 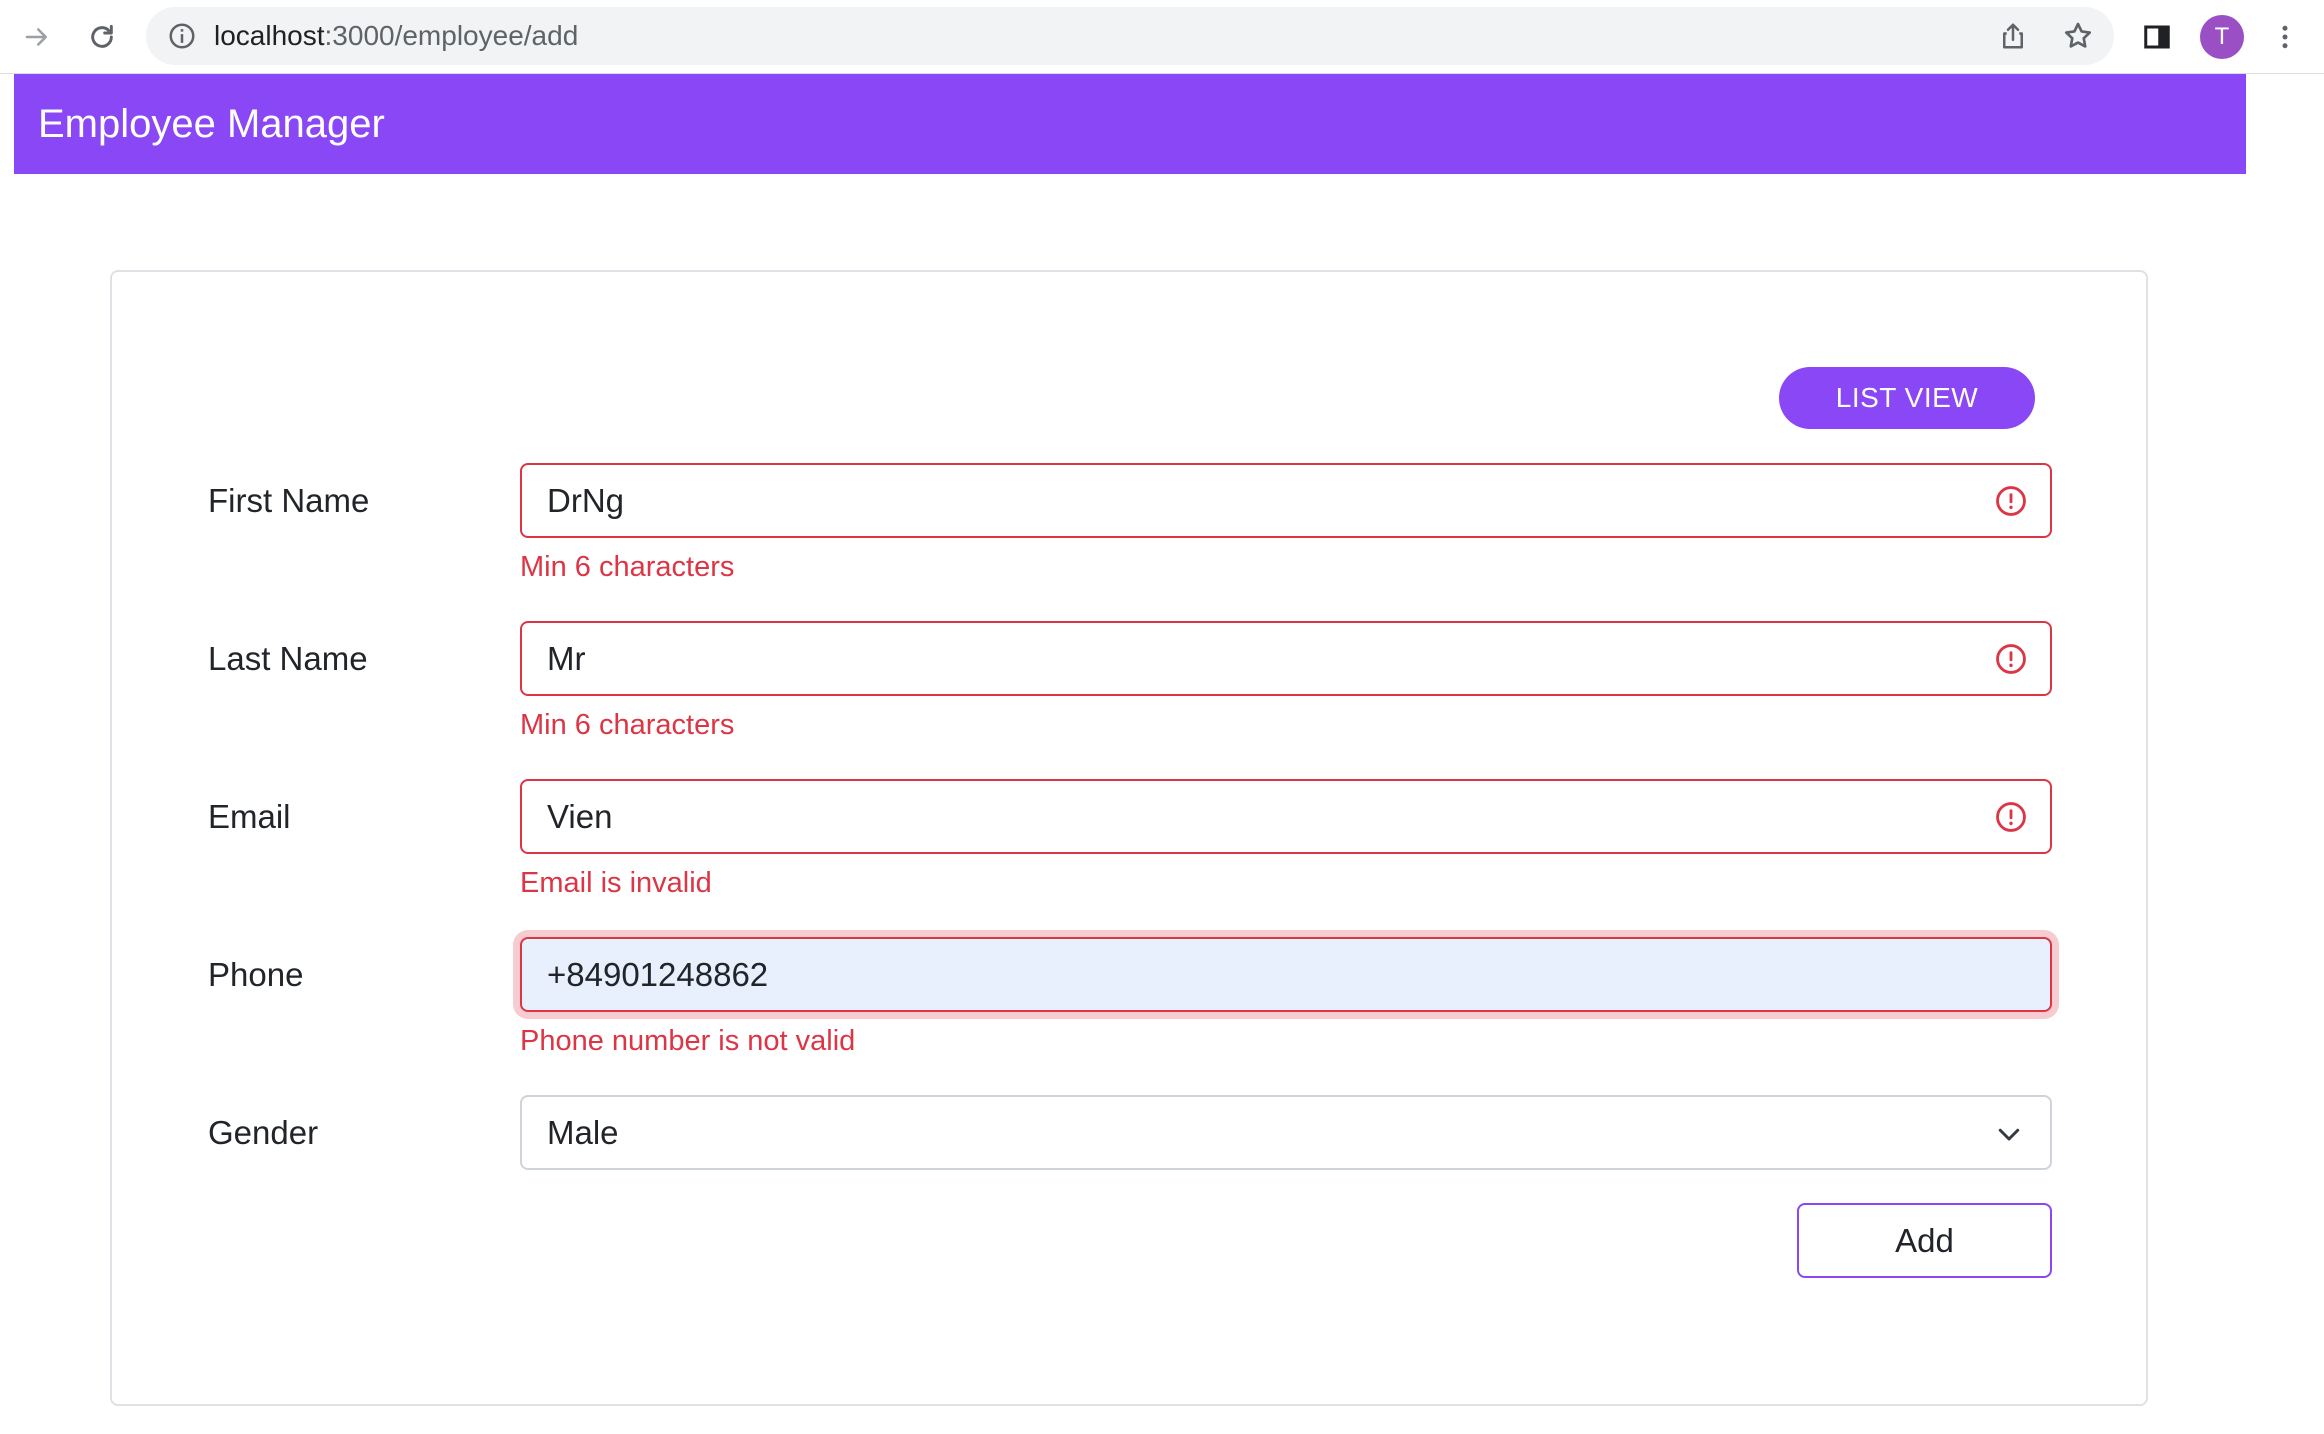 I want to click on kebab-menu-icon, so click(x=2285, y=37).